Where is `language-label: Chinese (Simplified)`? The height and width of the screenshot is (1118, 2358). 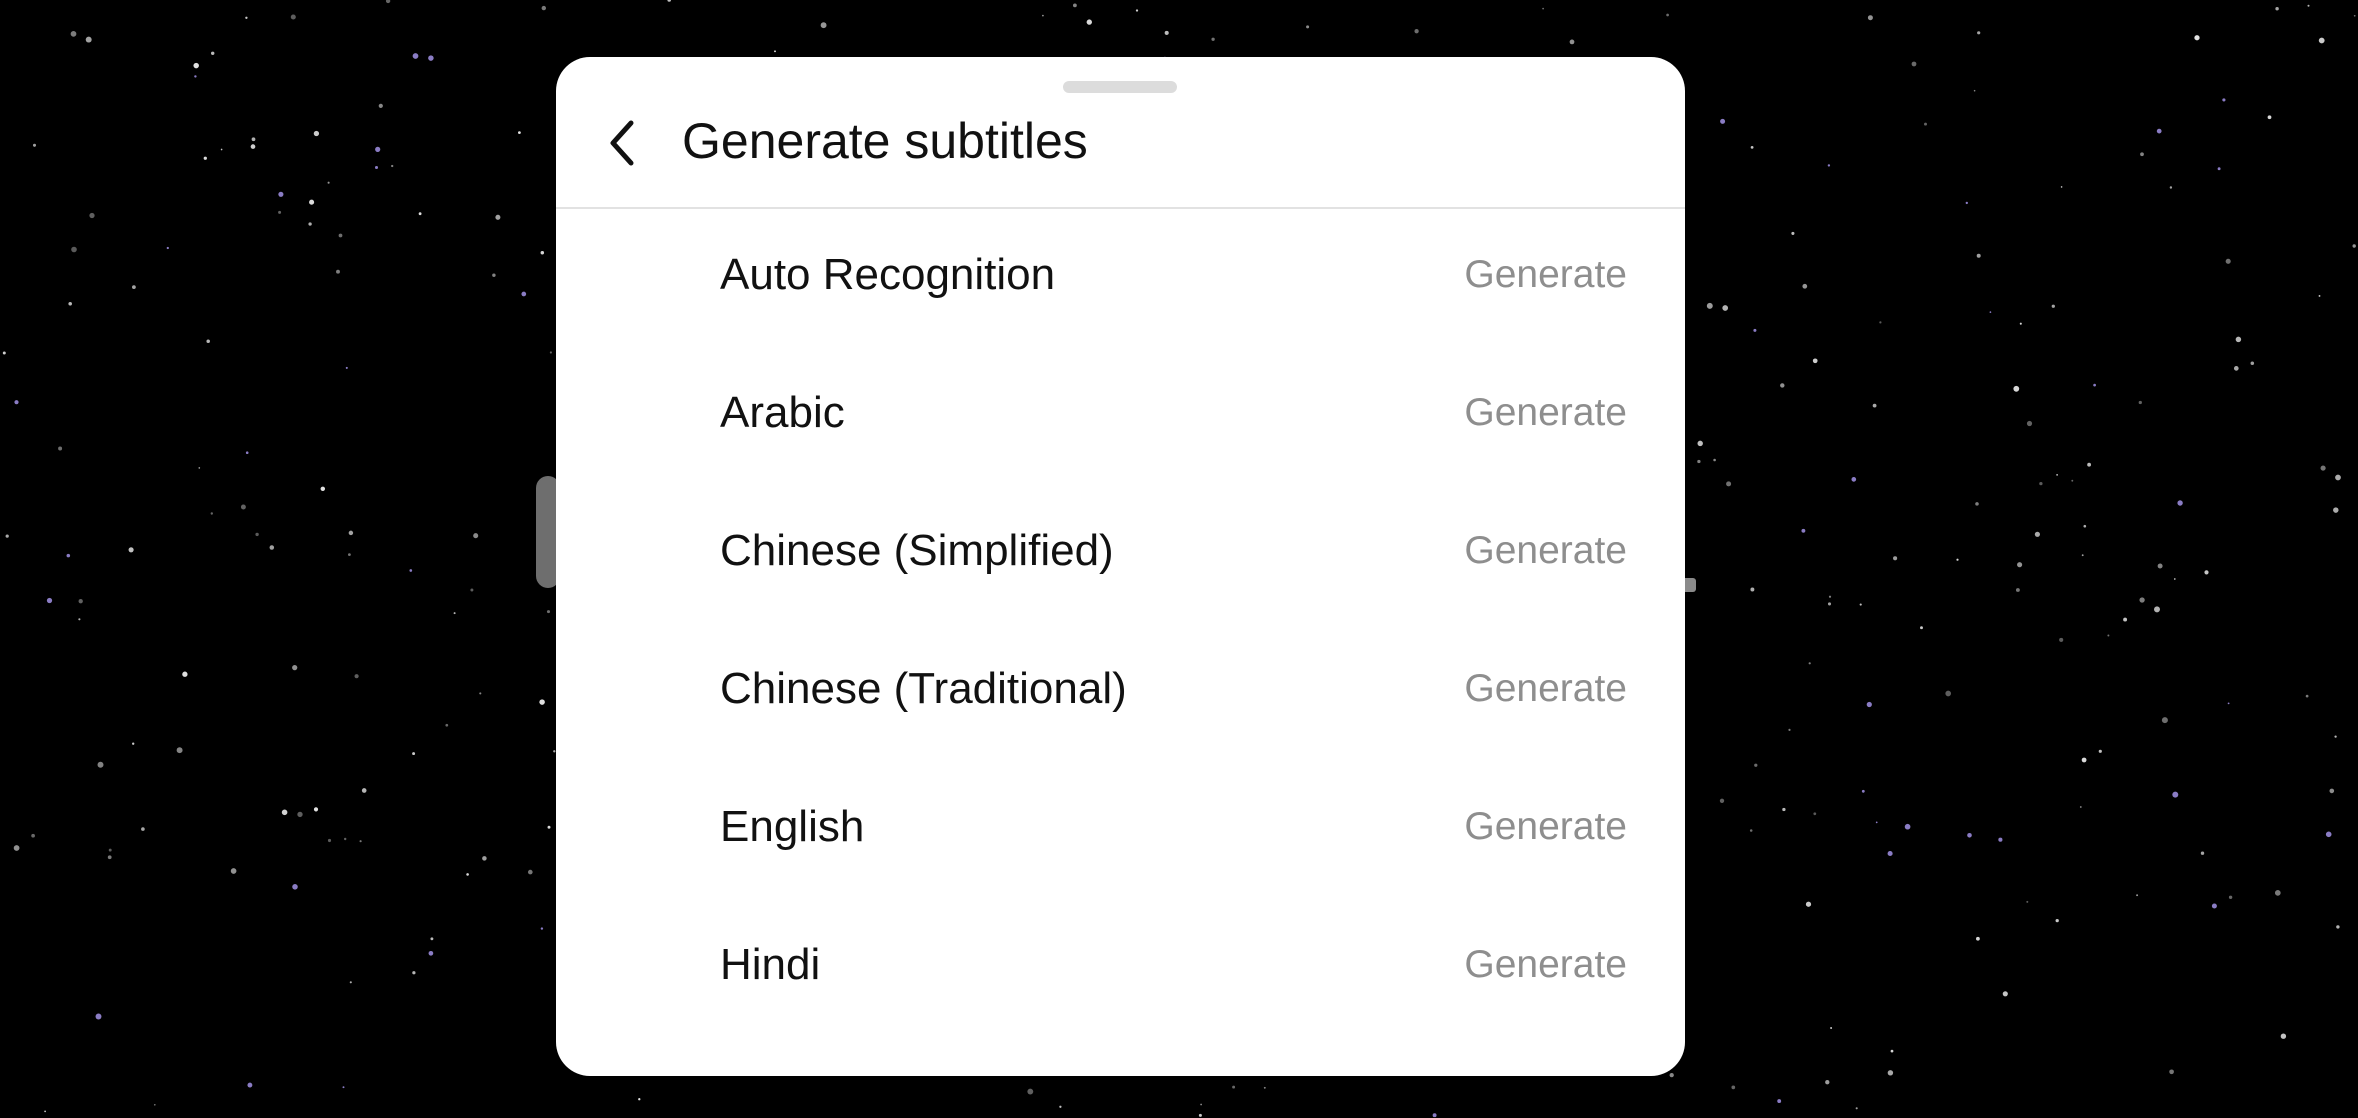
language-label: Chinese (Simplified) is located at coordinates (917, 550).